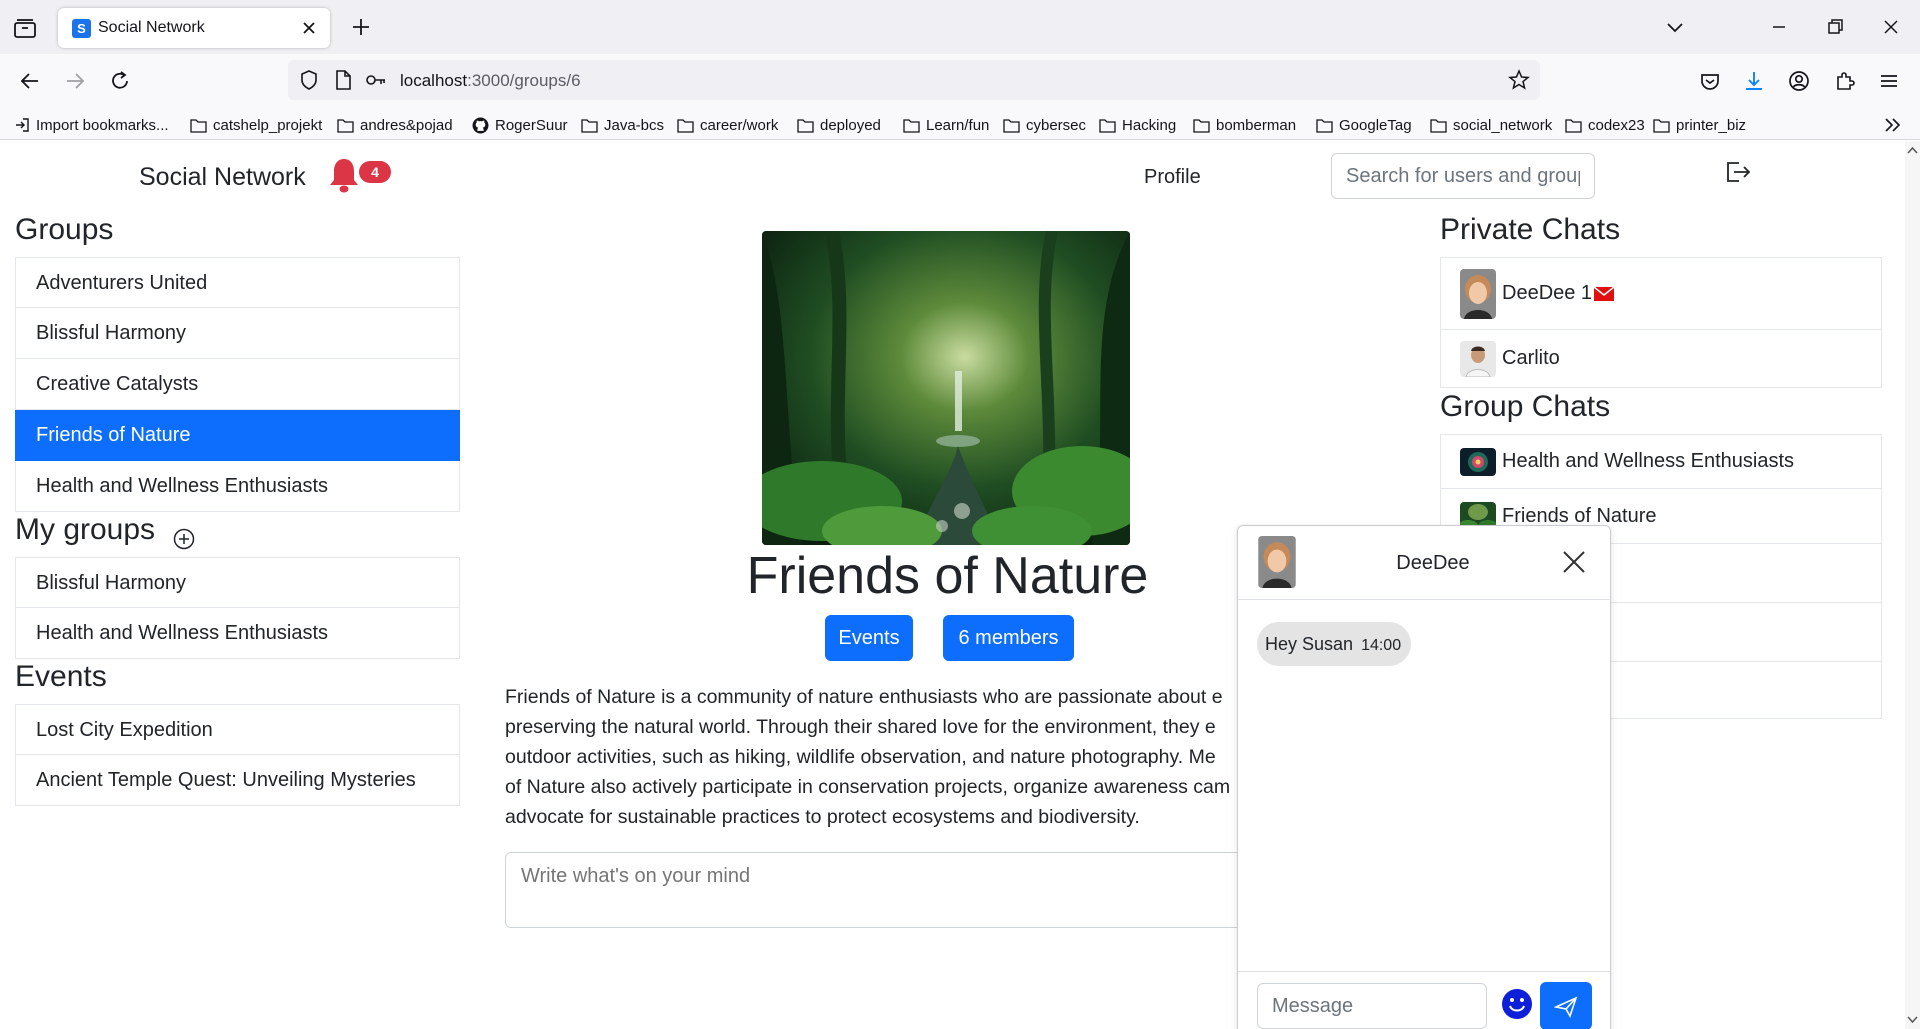  What do you see at coordinates (25, 28) in the screenshot?
I see `tab-list-icon` at bounding box center [25, 28].